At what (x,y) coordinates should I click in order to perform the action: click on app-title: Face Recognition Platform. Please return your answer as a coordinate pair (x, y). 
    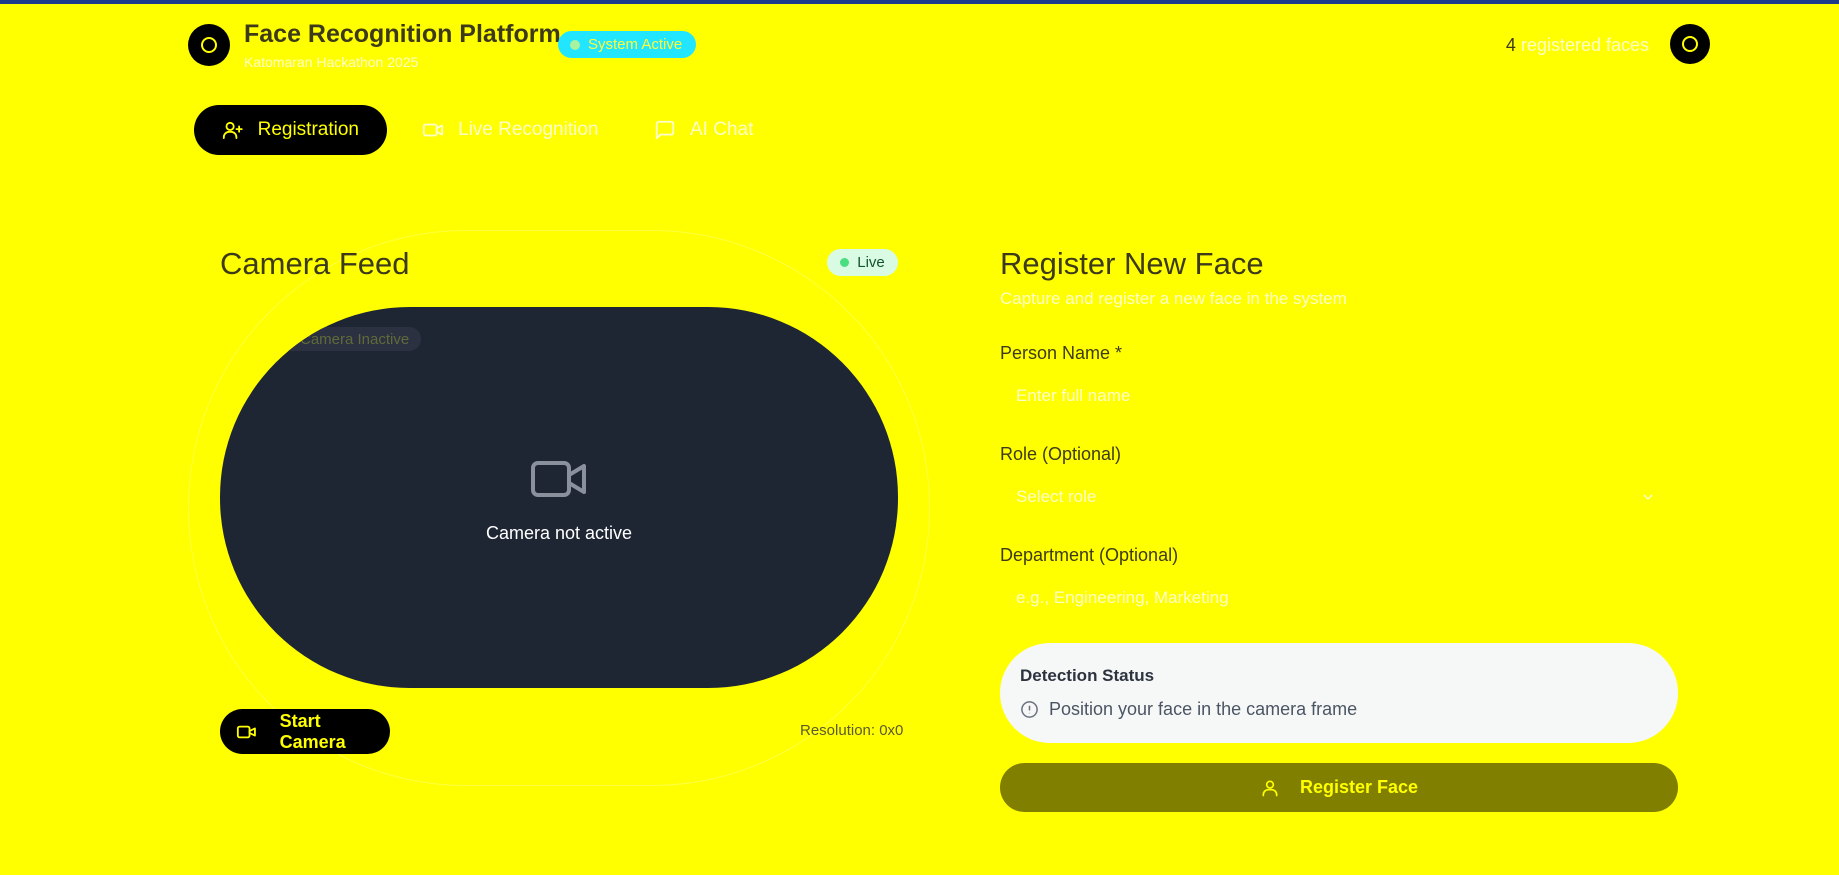
    Looking at the image, I should click on (402, 34).